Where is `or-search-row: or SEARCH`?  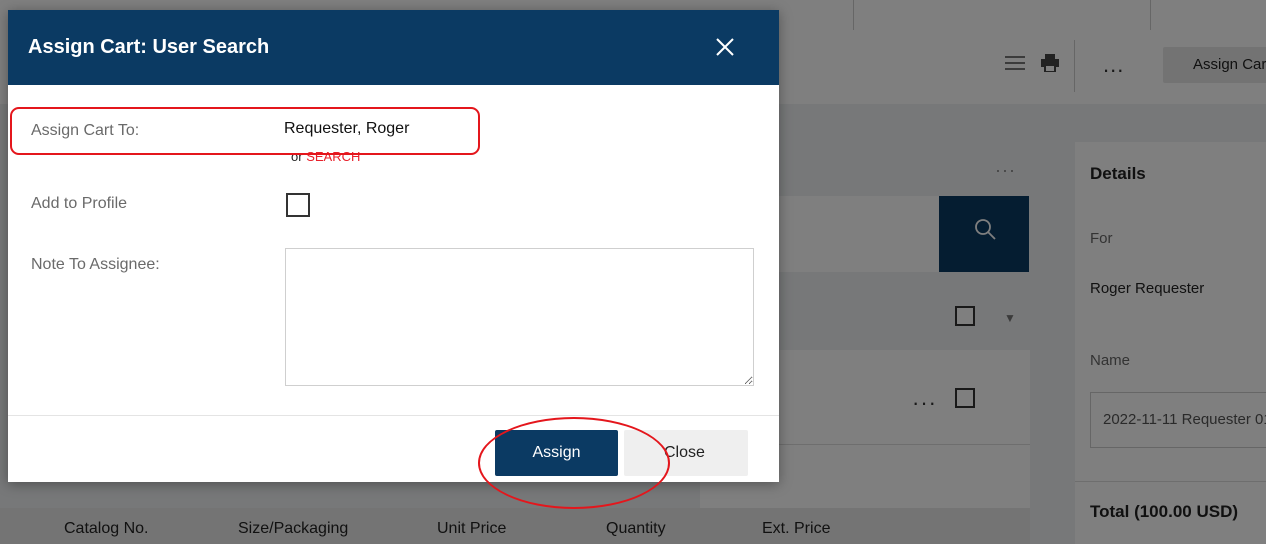 or-search-row: or SEARCH is located at coordinates (325, 156).